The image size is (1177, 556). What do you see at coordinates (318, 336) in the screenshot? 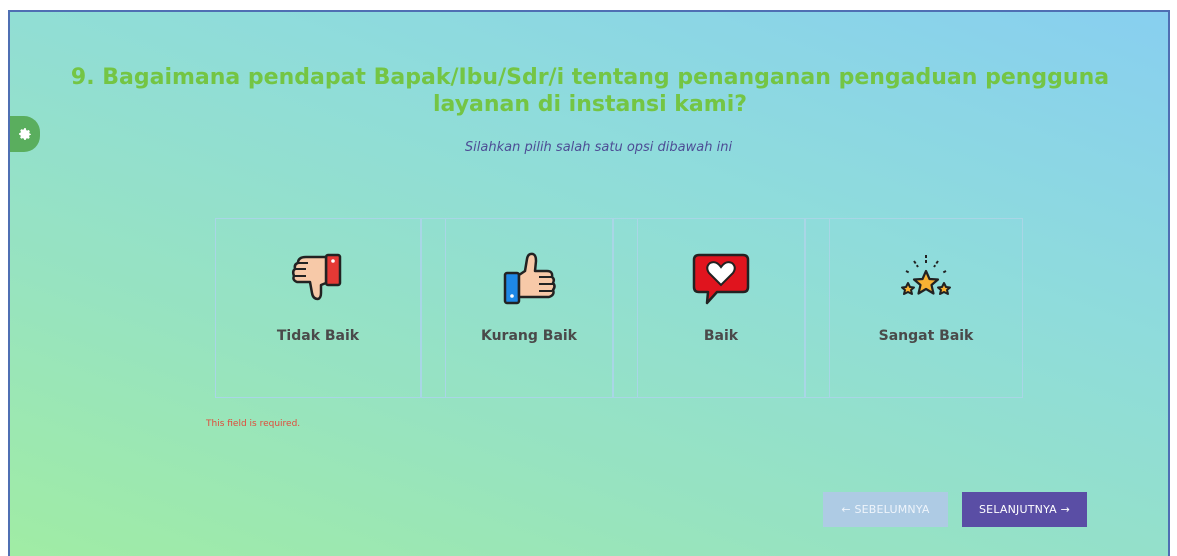
I see `option-label: Tidak Baik` at bounding box center [318, 336].